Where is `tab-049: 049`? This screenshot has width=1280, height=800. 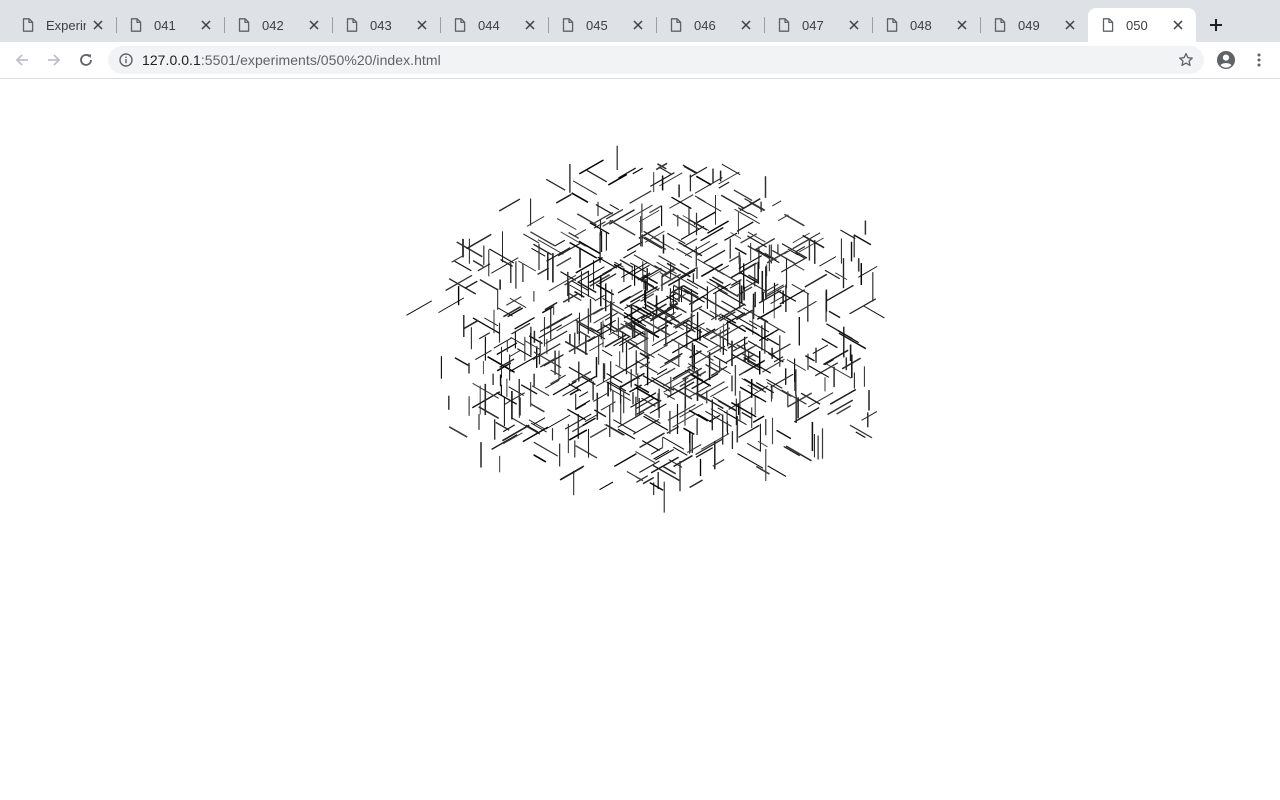
tab-049: 049 is located at coordinates (1034, 25).